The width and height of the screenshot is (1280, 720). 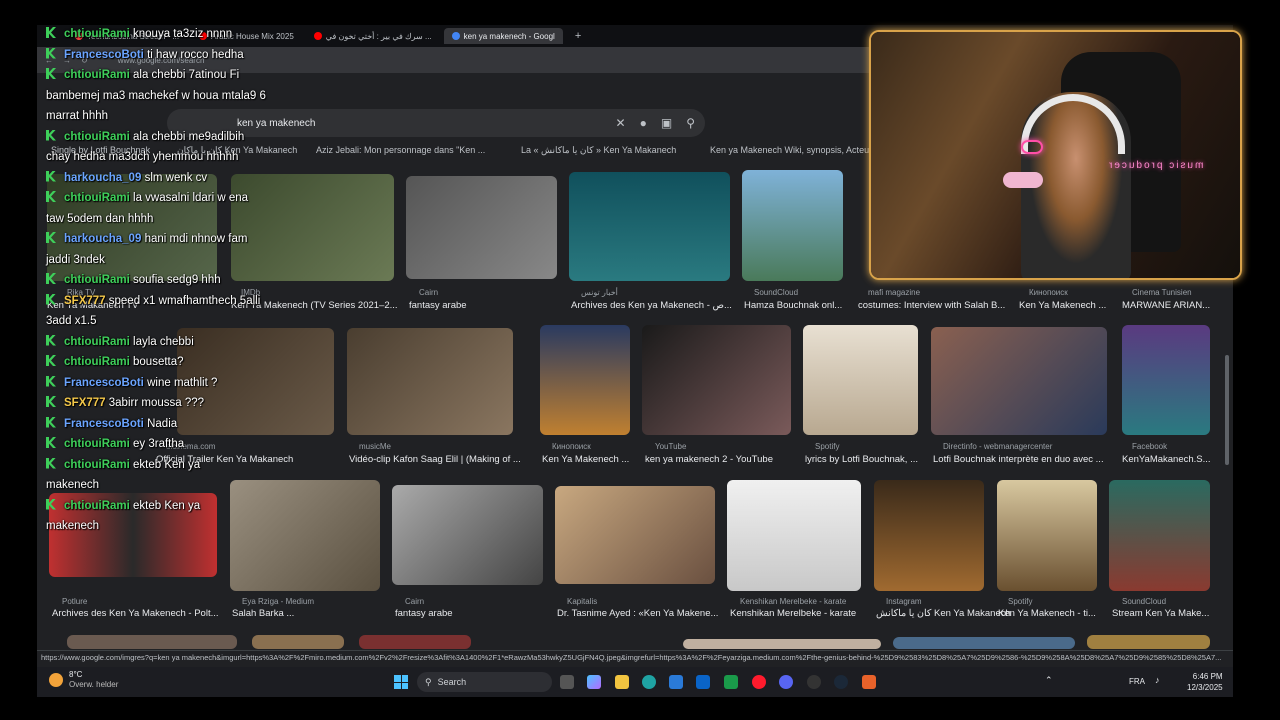 What do you see at coordinates (998, 446) in the screenshot?
I see `image-source: Directinfo - webmanagercenter` at bounding box center [998, 446].